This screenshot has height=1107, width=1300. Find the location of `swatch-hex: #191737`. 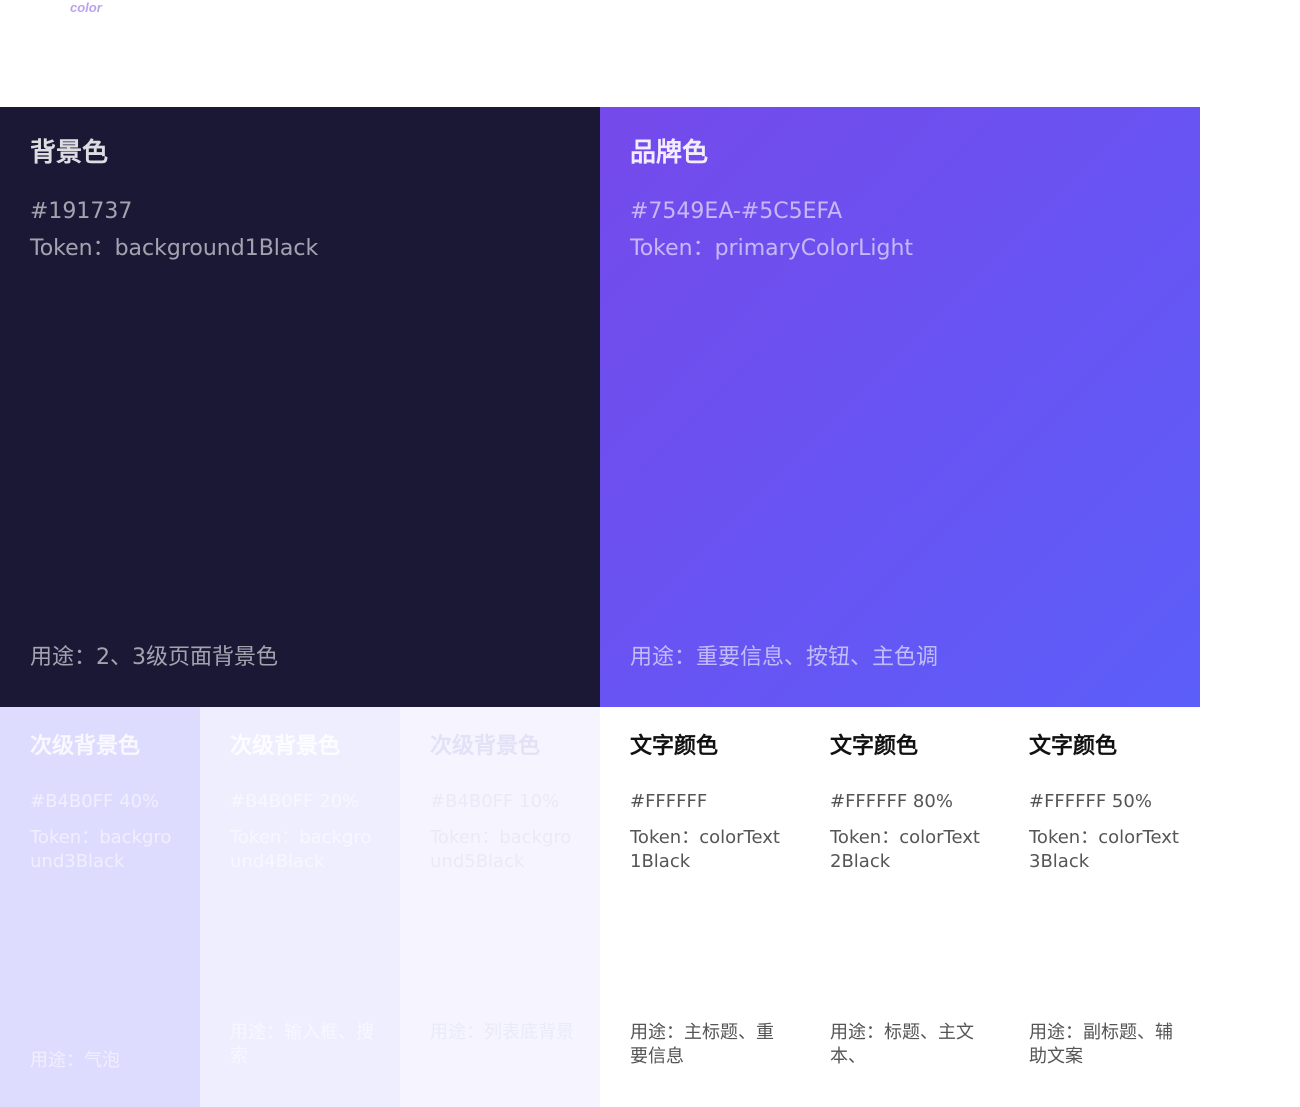

swatch-hex: #191737 is located at coordinates (81, 211).